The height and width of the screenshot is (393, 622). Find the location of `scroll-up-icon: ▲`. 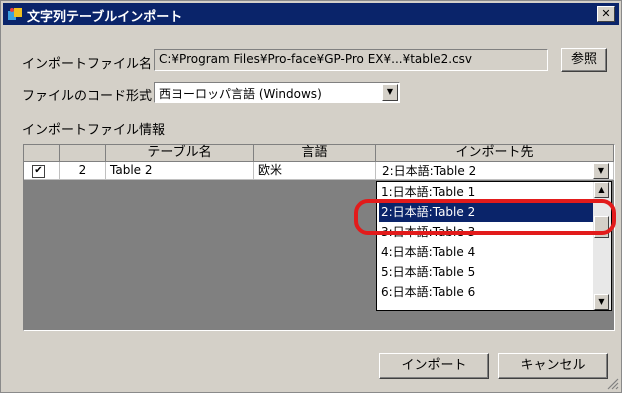

scroll-up-icon: ▲ is located at coordinates (601, 190).